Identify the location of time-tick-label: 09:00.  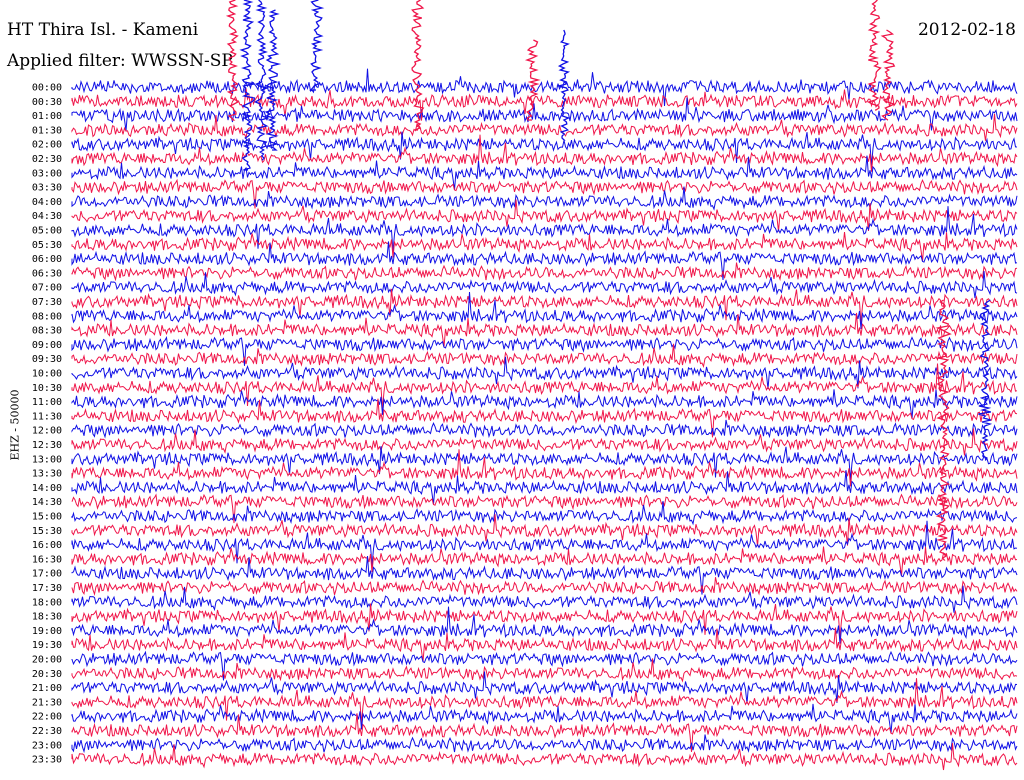
(47, 345).